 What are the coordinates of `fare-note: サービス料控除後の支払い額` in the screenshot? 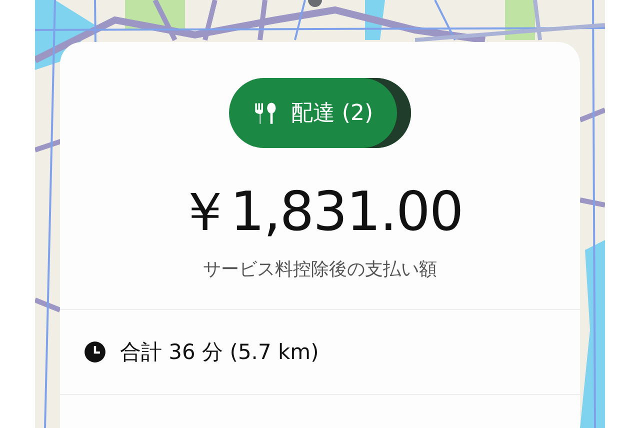 It's located at (320, 270).